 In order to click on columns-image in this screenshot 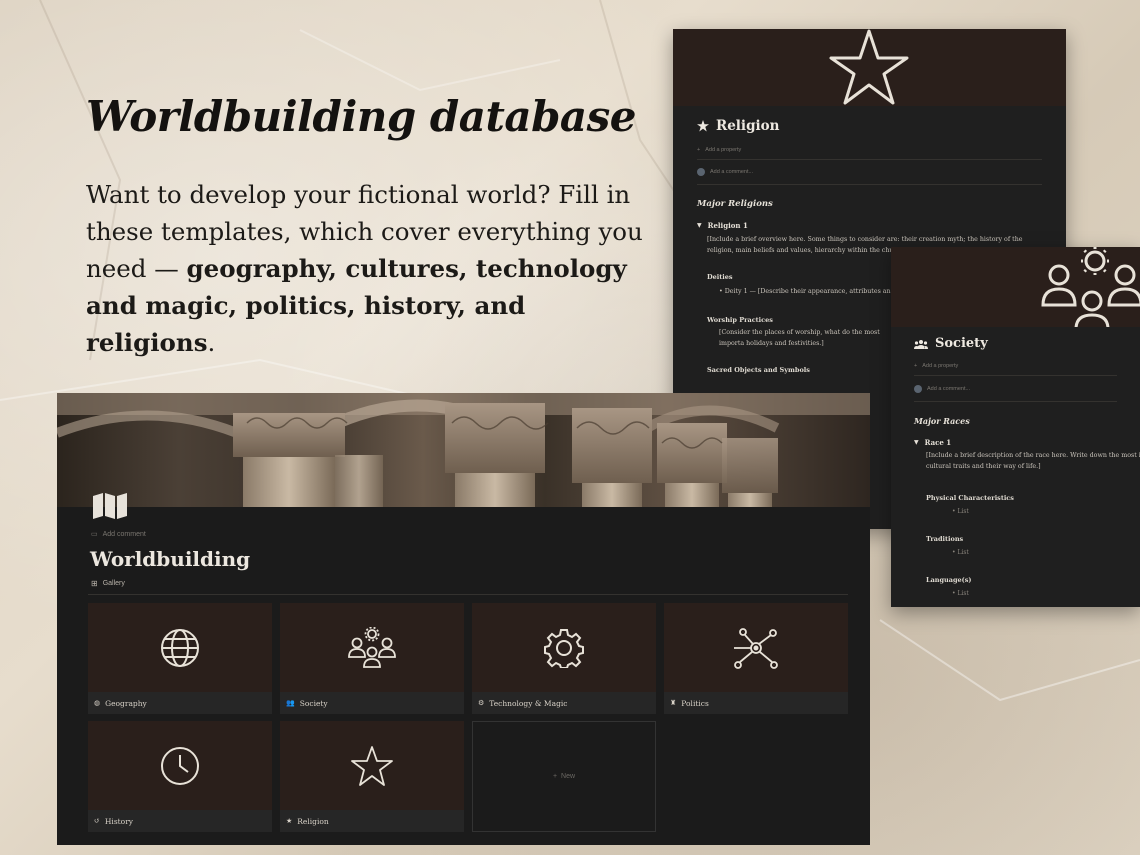, I will do `click(463, 450)`.